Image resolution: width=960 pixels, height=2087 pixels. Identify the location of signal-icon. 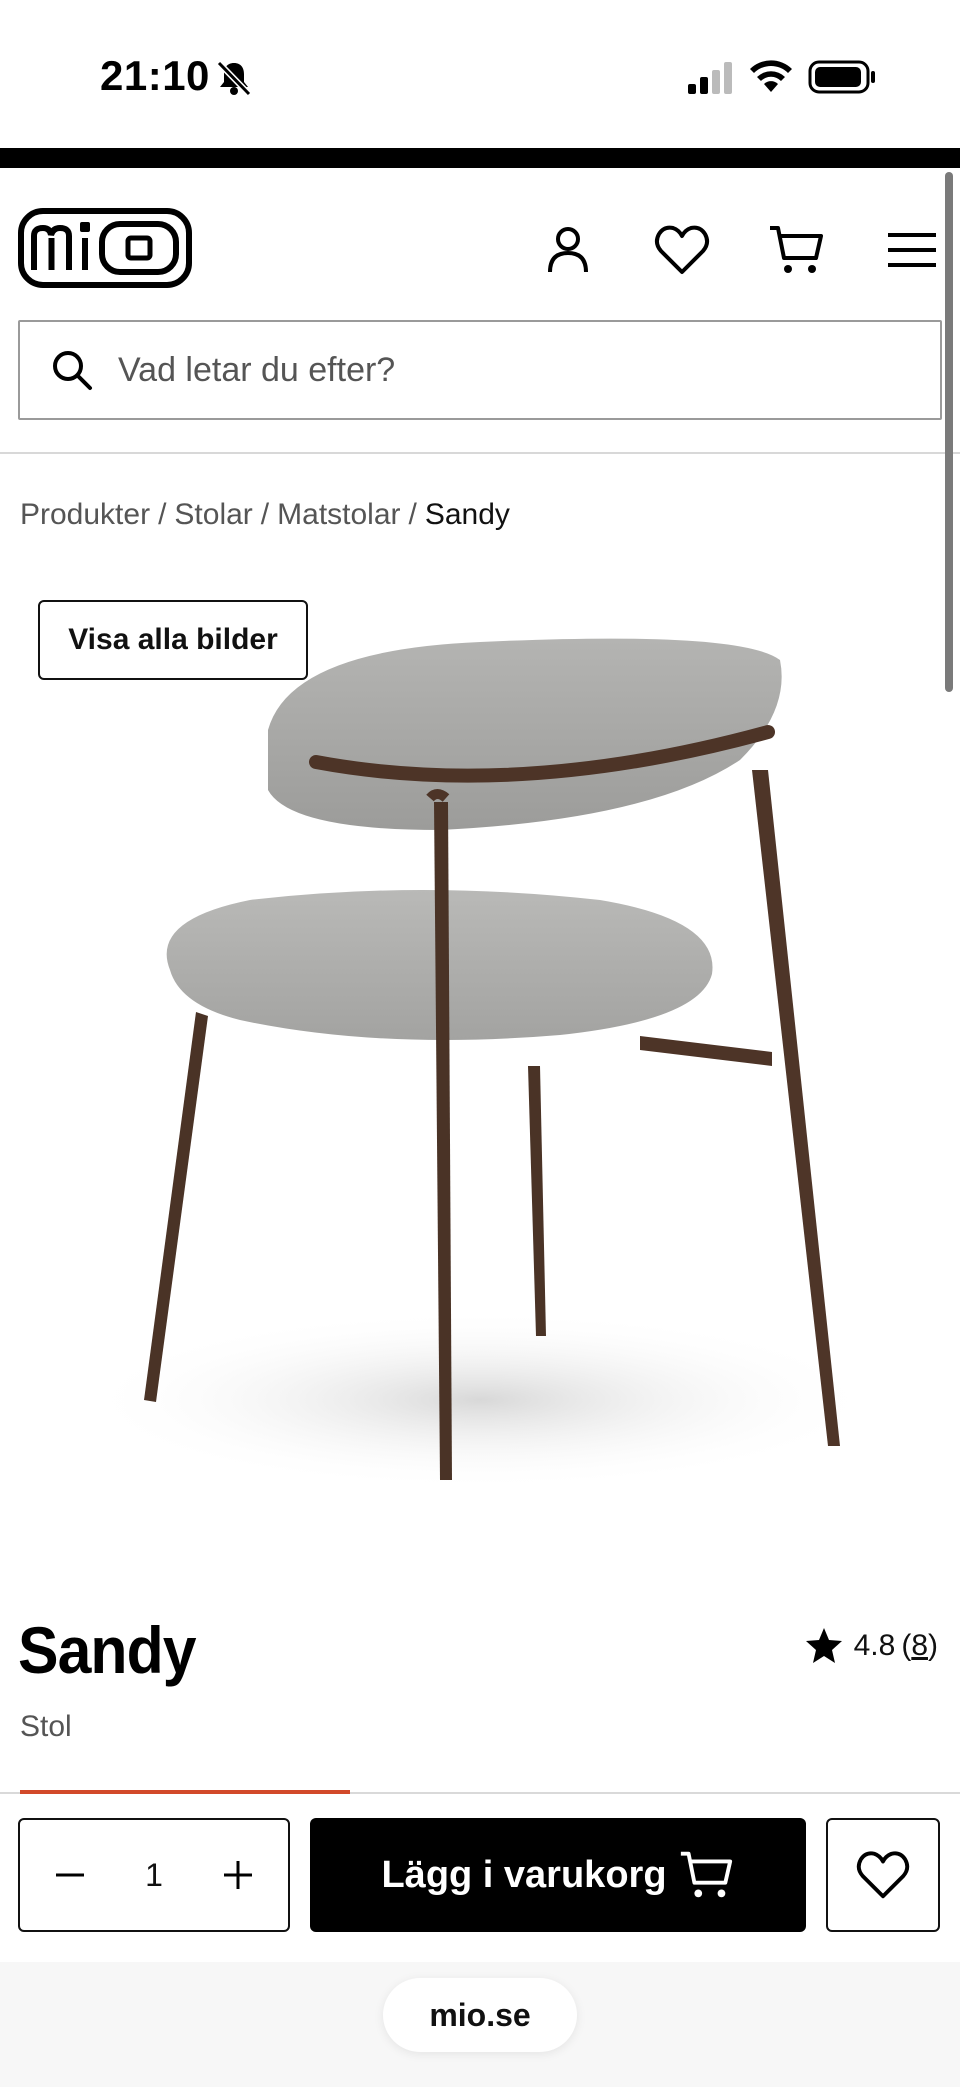
(710, 78).